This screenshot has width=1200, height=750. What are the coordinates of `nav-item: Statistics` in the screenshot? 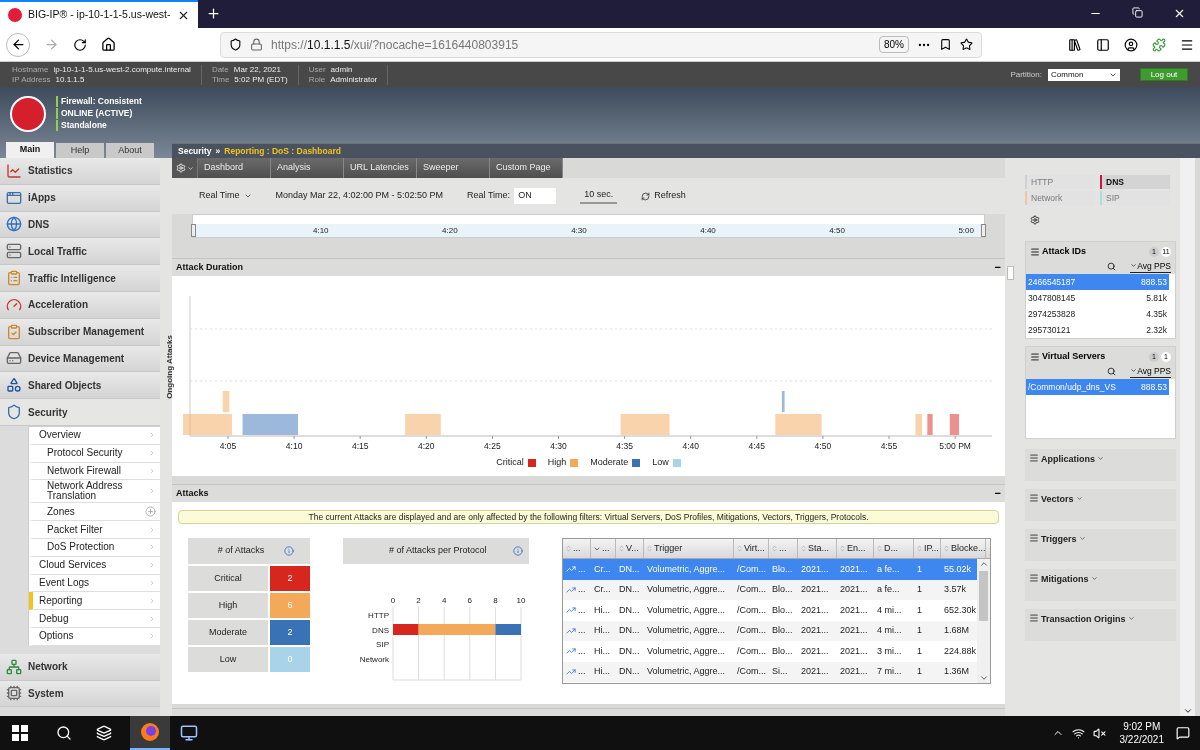 It's located at (80, 171).